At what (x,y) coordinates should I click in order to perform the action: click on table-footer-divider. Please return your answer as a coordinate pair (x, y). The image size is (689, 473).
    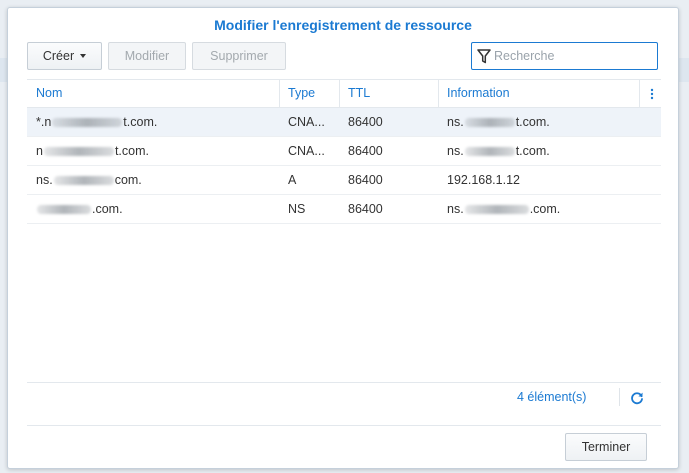
    Looking at the image, I should click on (344, 382).